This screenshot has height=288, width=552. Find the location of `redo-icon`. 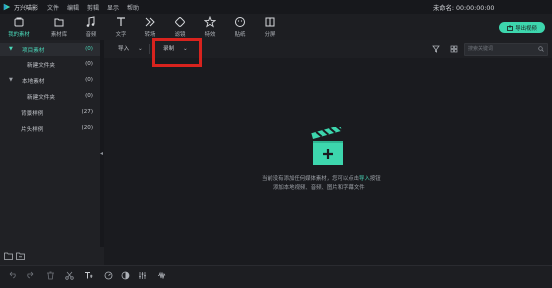

redo-icon is located at coordinates (30, 275).